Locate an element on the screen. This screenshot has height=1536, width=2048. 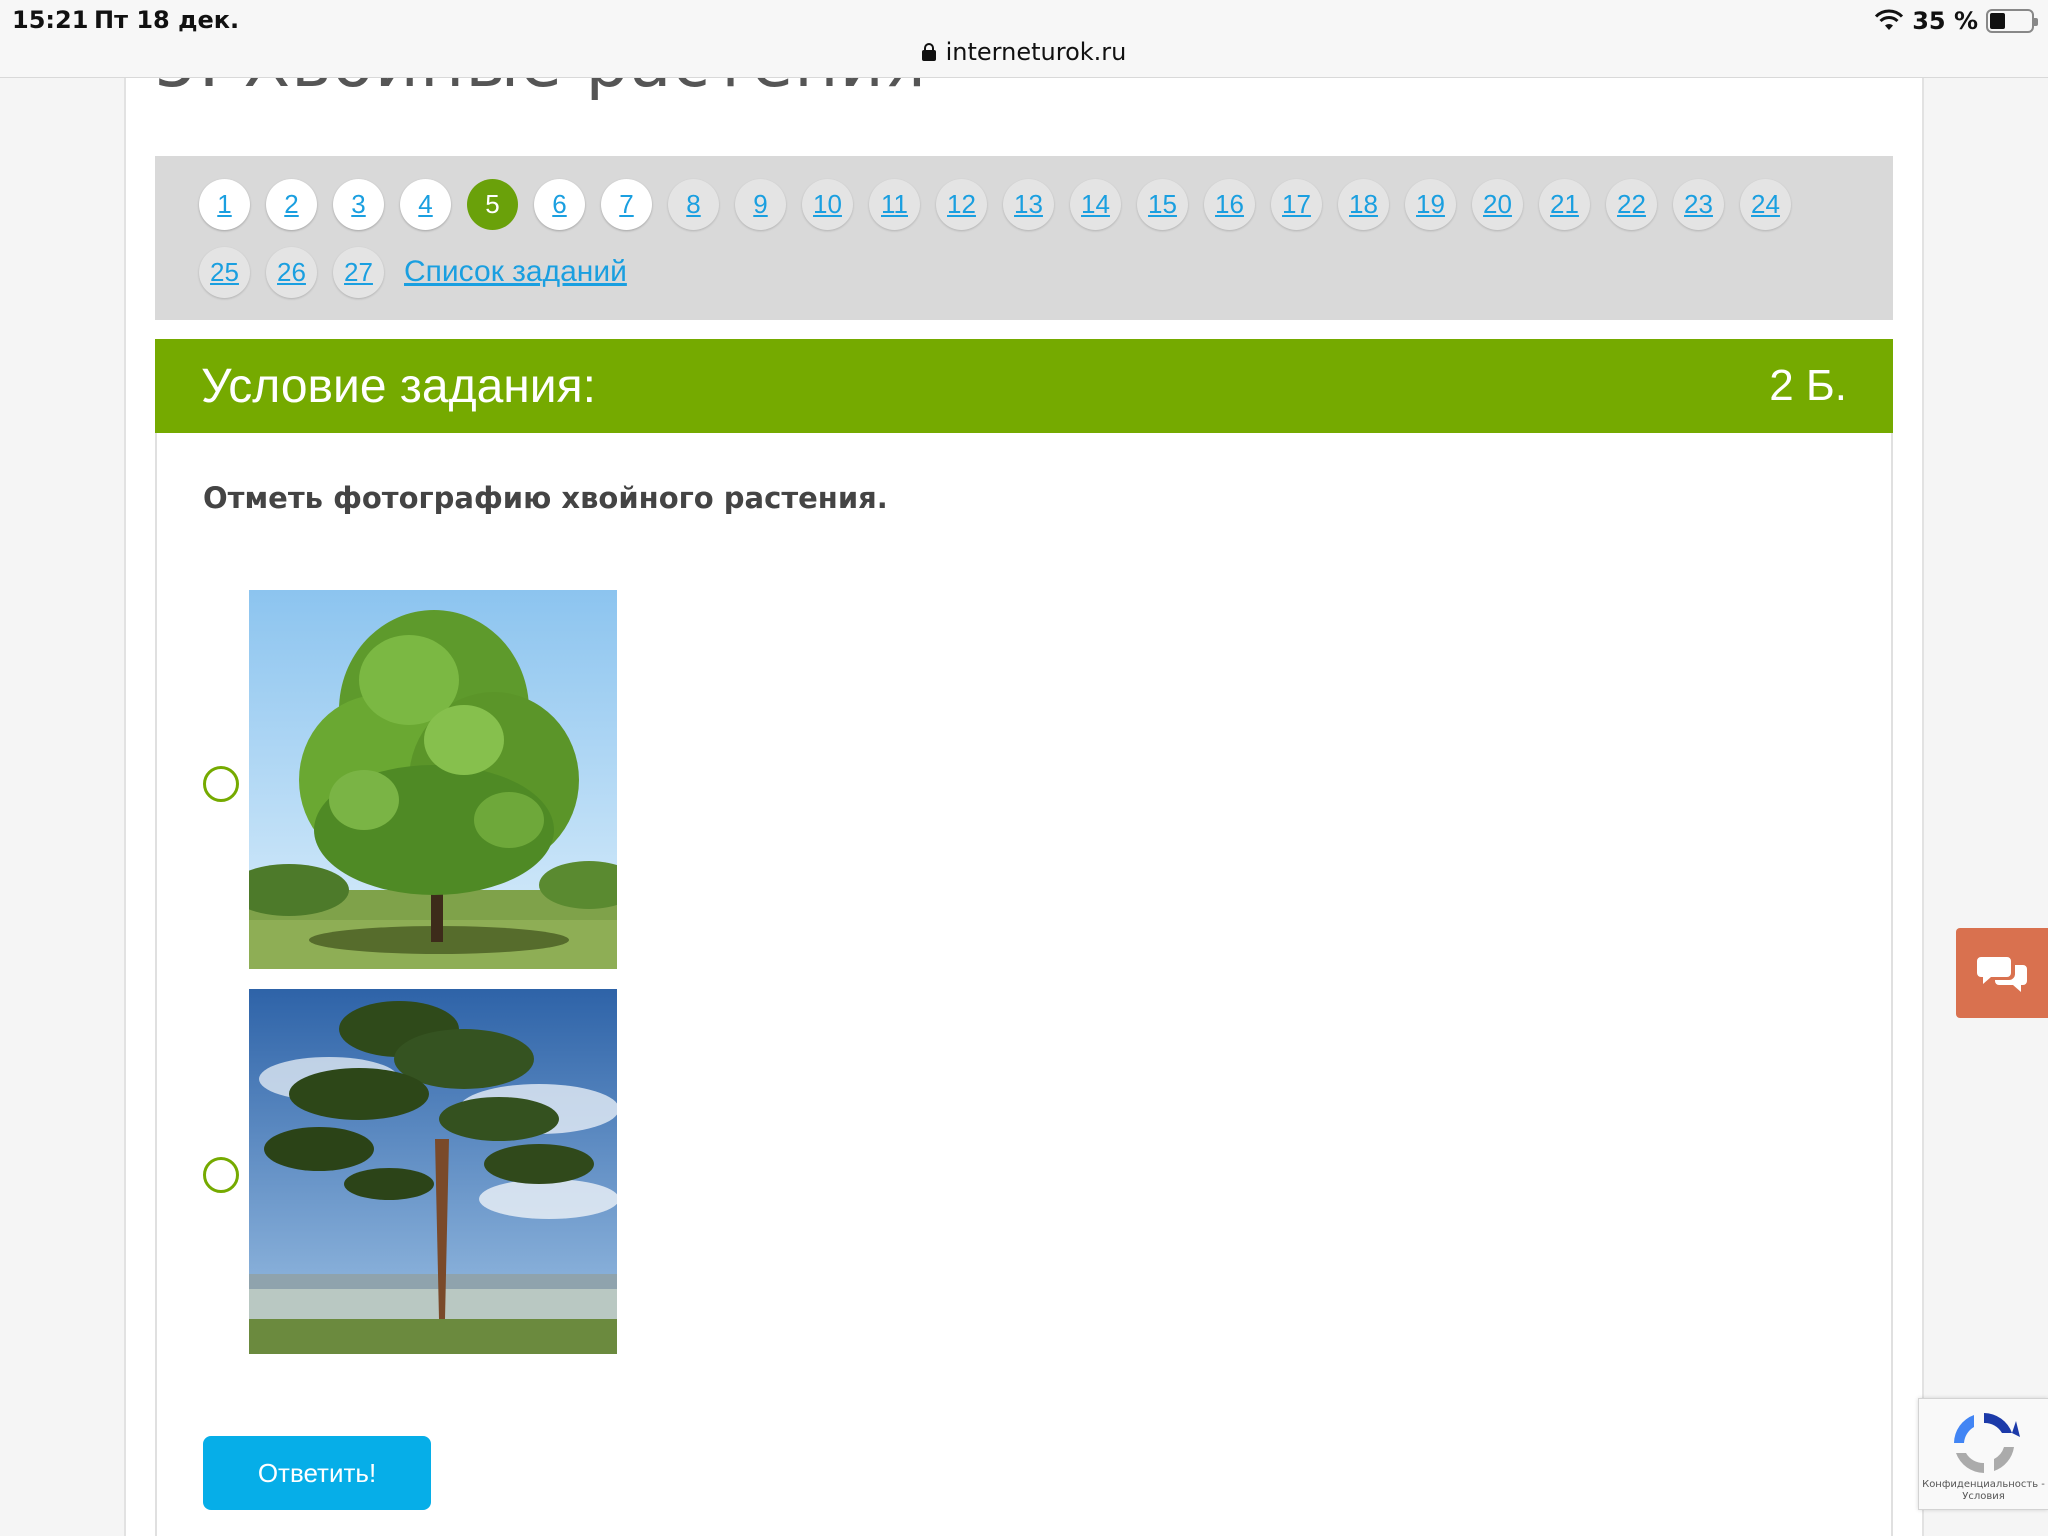
page-link-4: 4 is located at coordinates (425, 204).